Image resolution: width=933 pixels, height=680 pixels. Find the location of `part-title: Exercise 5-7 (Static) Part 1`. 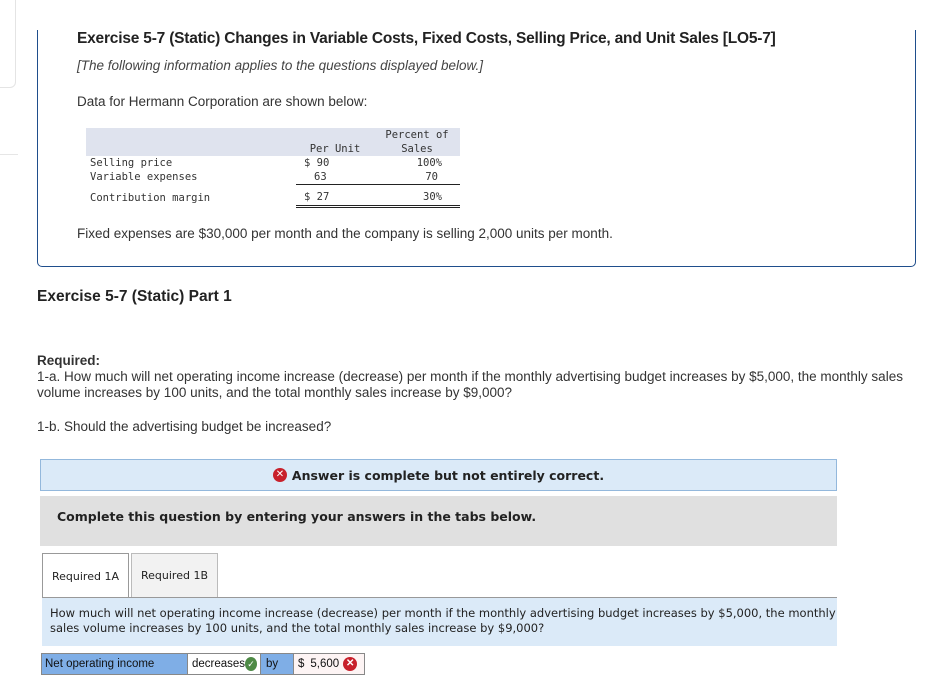

part-title: Exercise 5-7 (Static) Part 1 is located at coordinates (134, 296).